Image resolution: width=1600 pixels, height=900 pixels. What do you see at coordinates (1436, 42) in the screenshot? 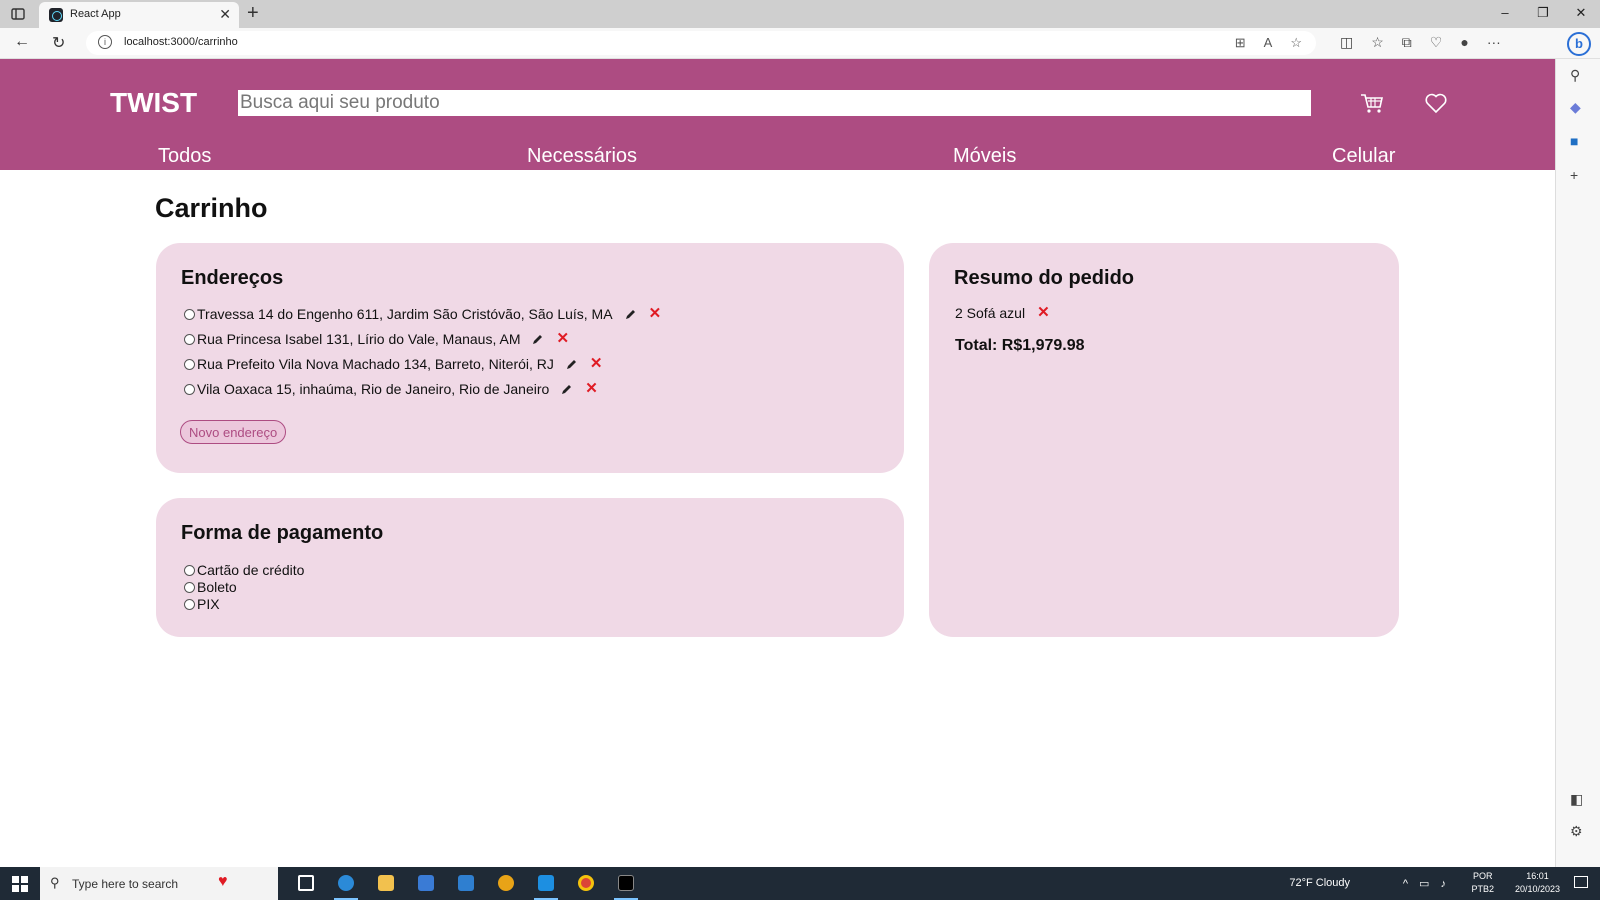
I see `browser-essentials-icon: ♡` at bounding box center [1436, 42].